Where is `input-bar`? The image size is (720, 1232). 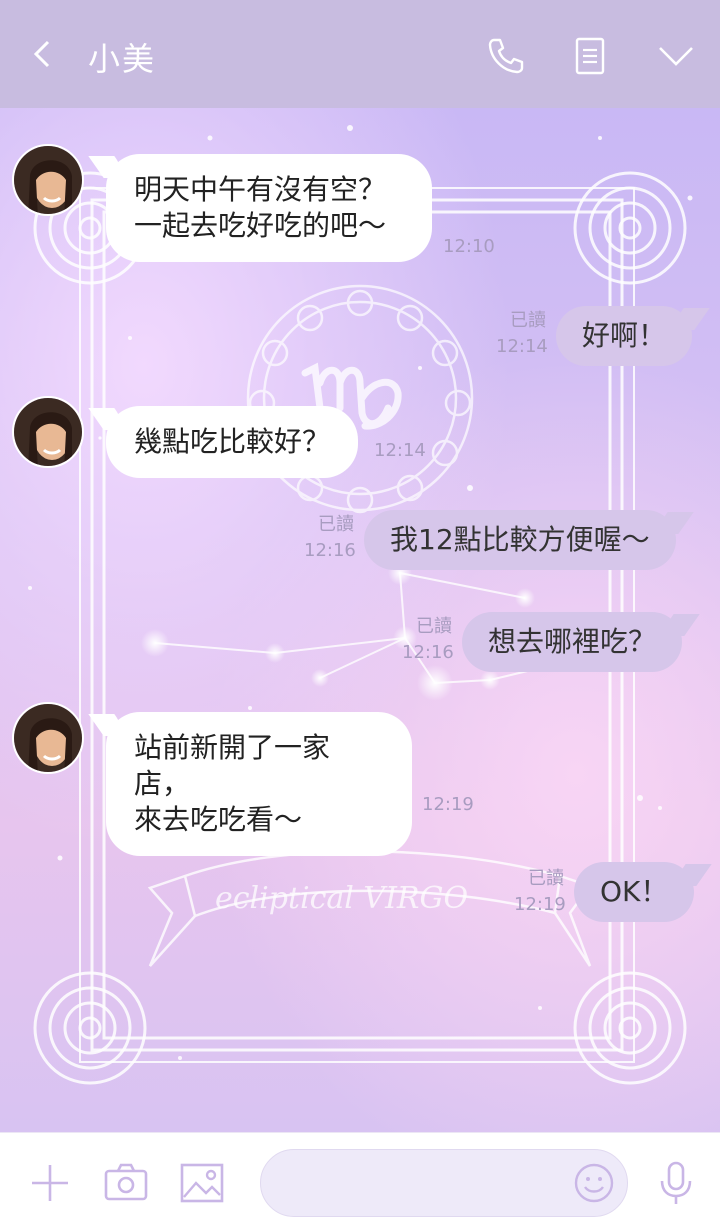
input-bar is located at coordinates (360, 1182).